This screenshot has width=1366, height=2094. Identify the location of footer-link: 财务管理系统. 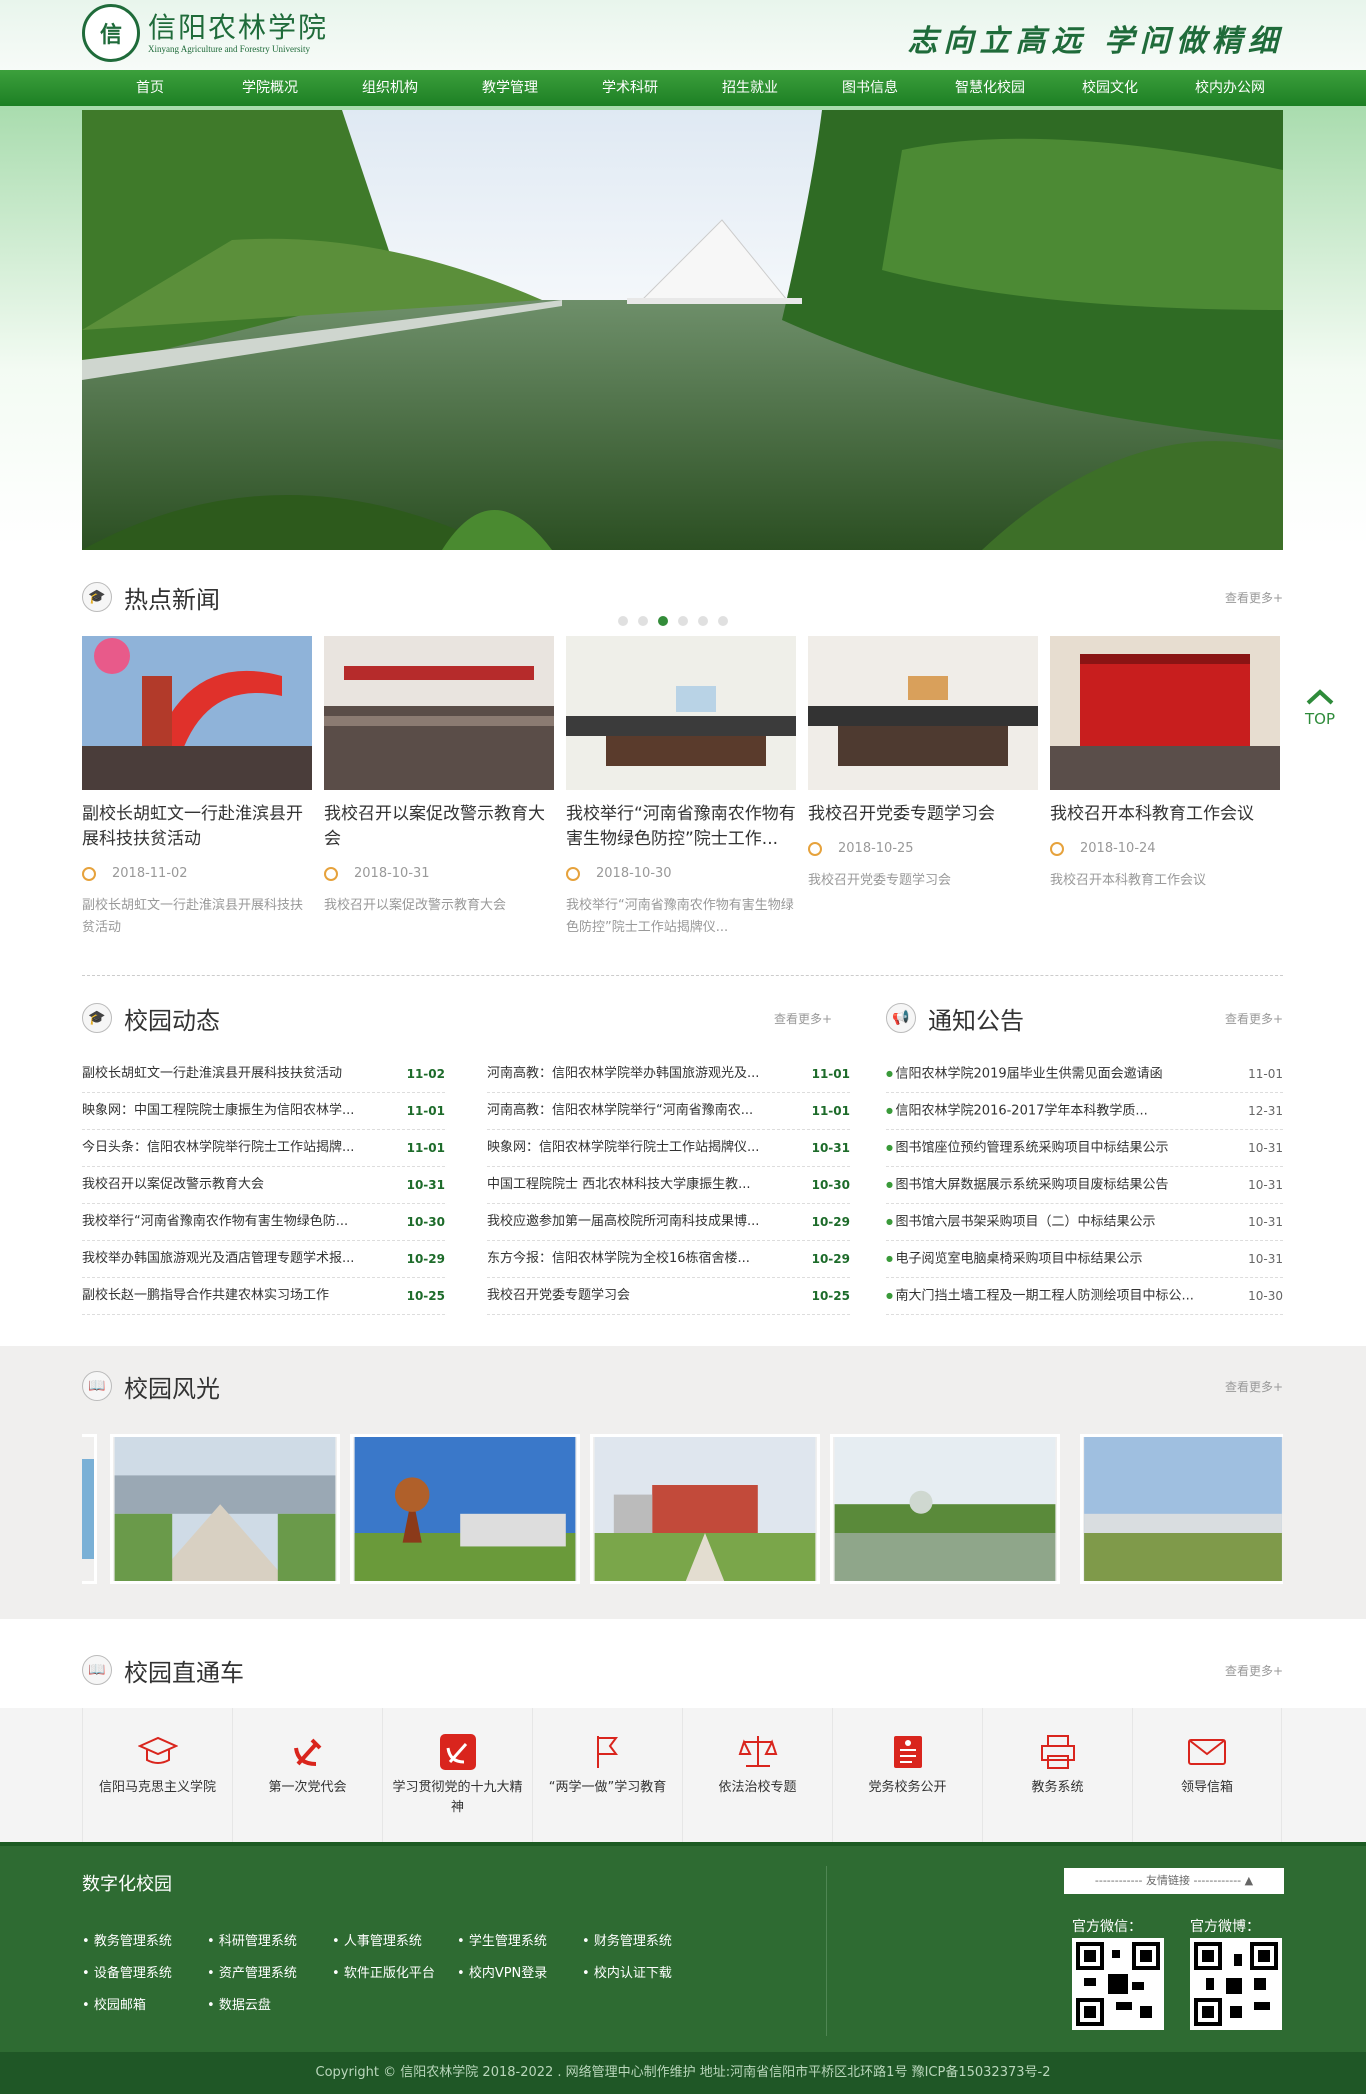
(644, 1942).